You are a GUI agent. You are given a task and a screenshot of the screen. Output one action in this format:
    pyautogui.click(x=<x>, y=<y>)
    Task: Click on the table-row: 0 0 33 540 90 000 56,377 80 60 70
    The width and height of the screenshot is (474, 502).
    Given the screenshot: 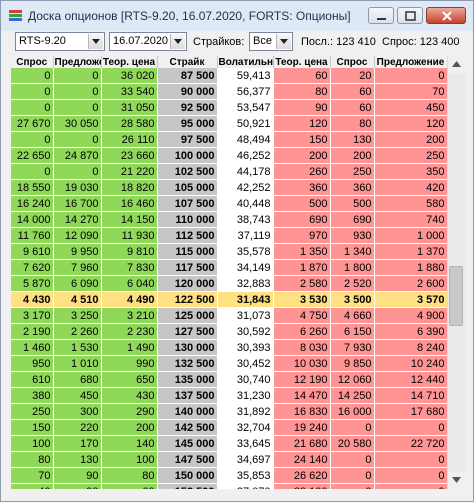 What is the action you would take?
    pyautogui.click(x=229, y=91)
    